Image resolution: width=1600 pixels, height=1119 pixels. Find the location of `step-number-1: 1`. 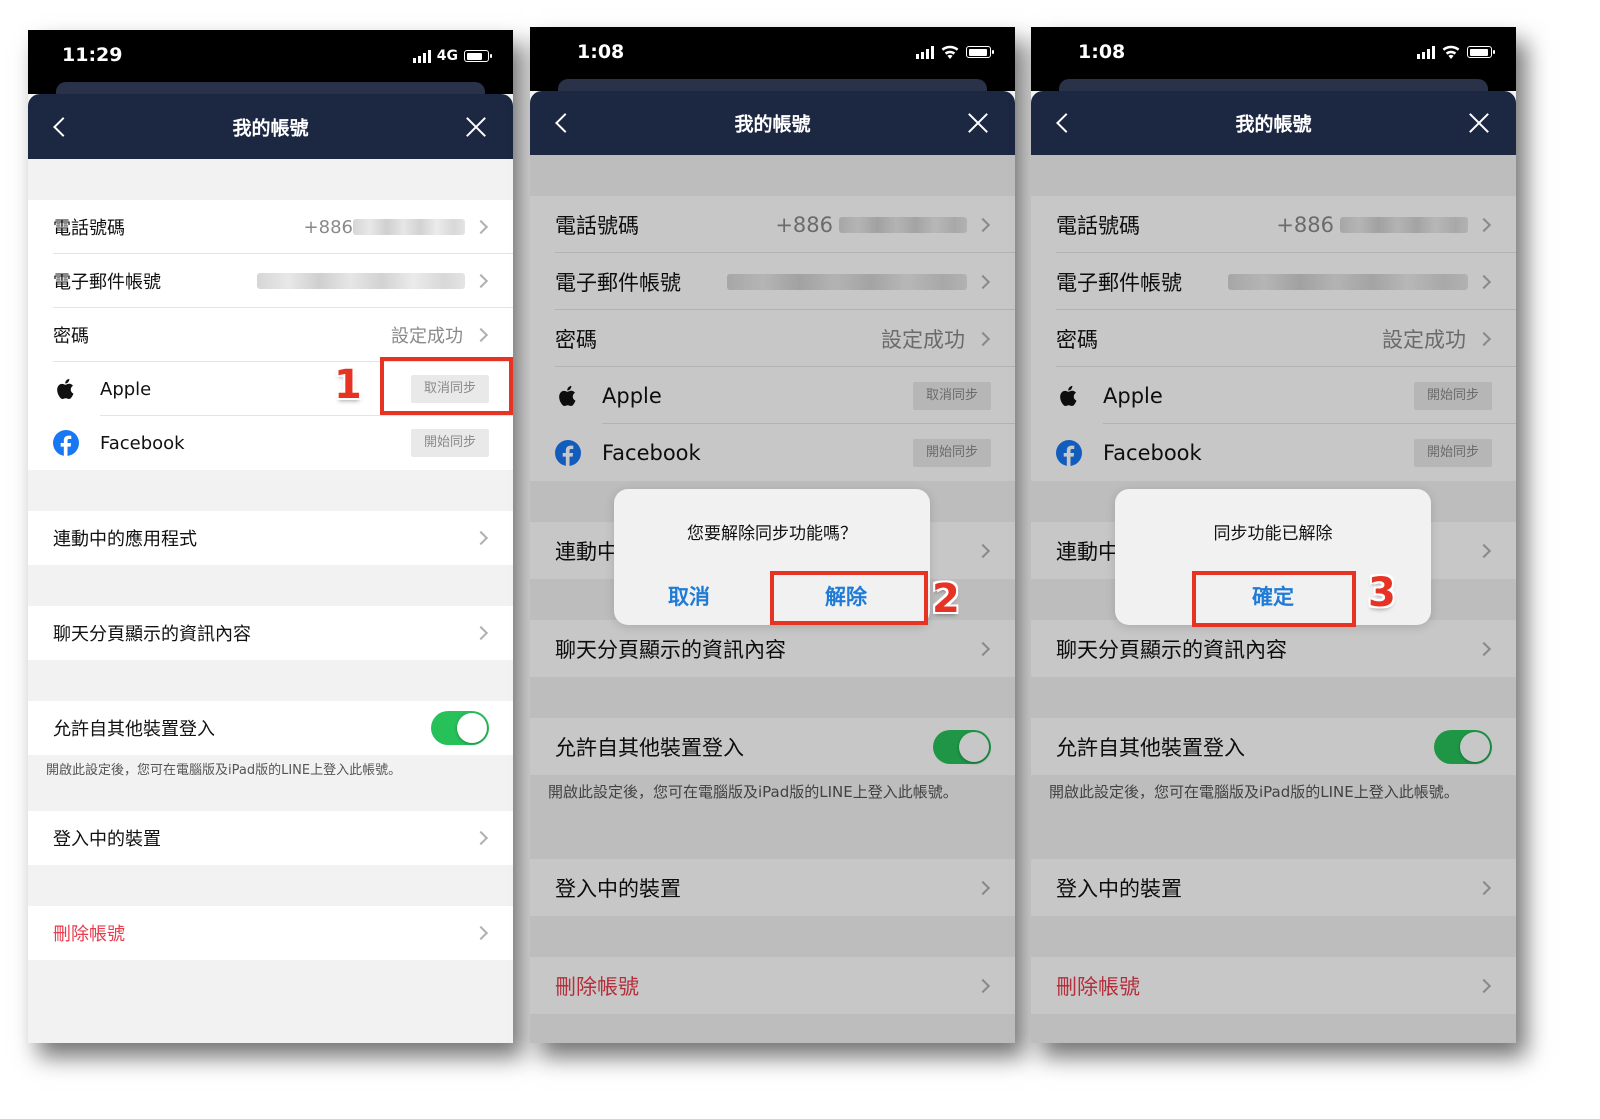

step-number-1: 1 is located at coordinates (348, 385).